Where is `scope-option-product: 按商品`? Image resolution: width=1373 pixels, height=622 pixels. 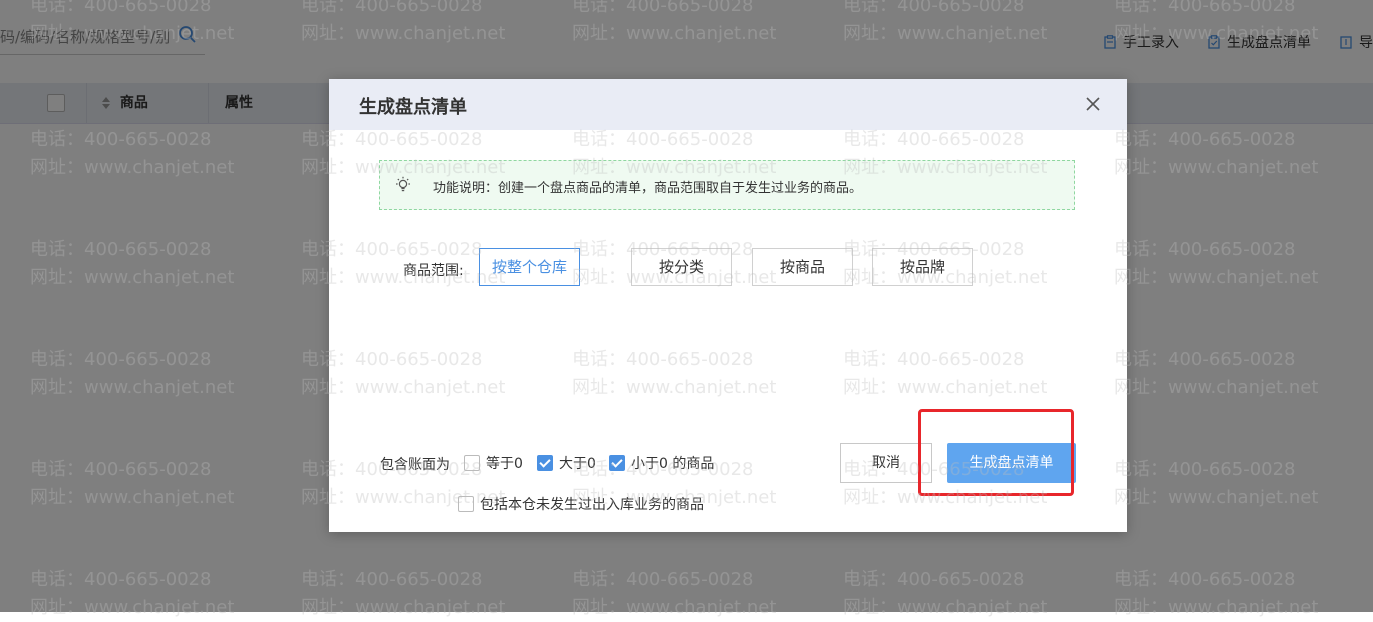
scope-option-product: 按商品 is located at coordinates (802, 267).